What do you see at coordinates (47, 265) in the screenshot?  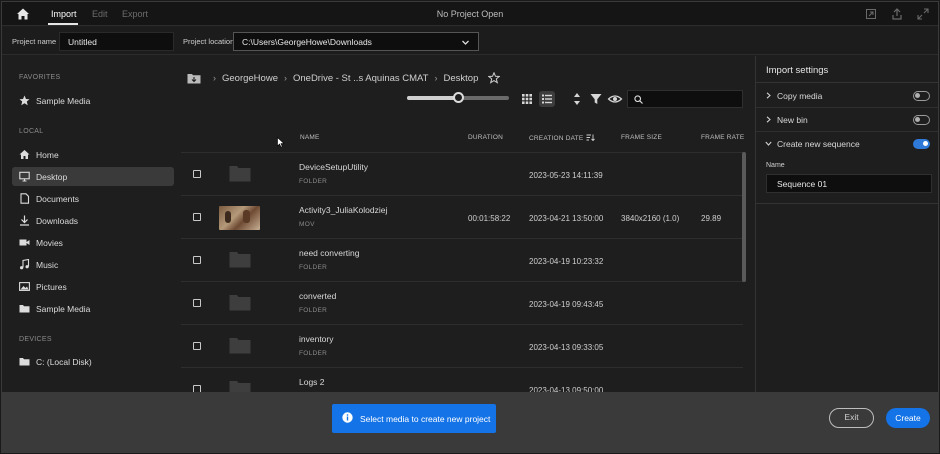 I see `sidebar-item-label: Music` at bounding box center [47, 265].